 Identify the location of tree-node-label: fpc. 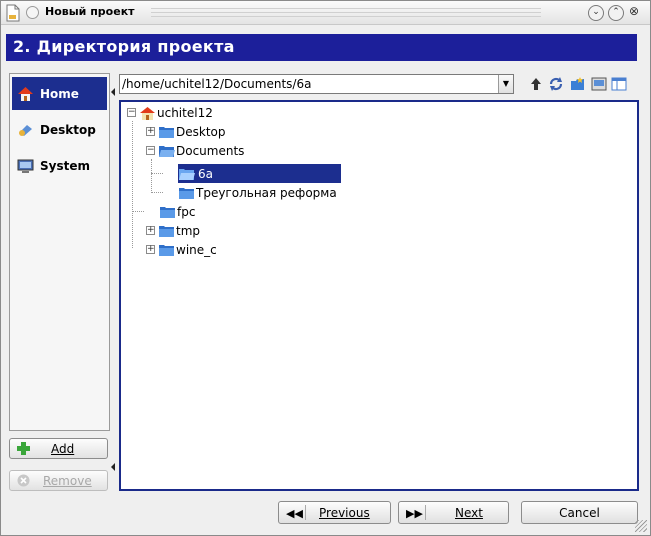
(186, 211).